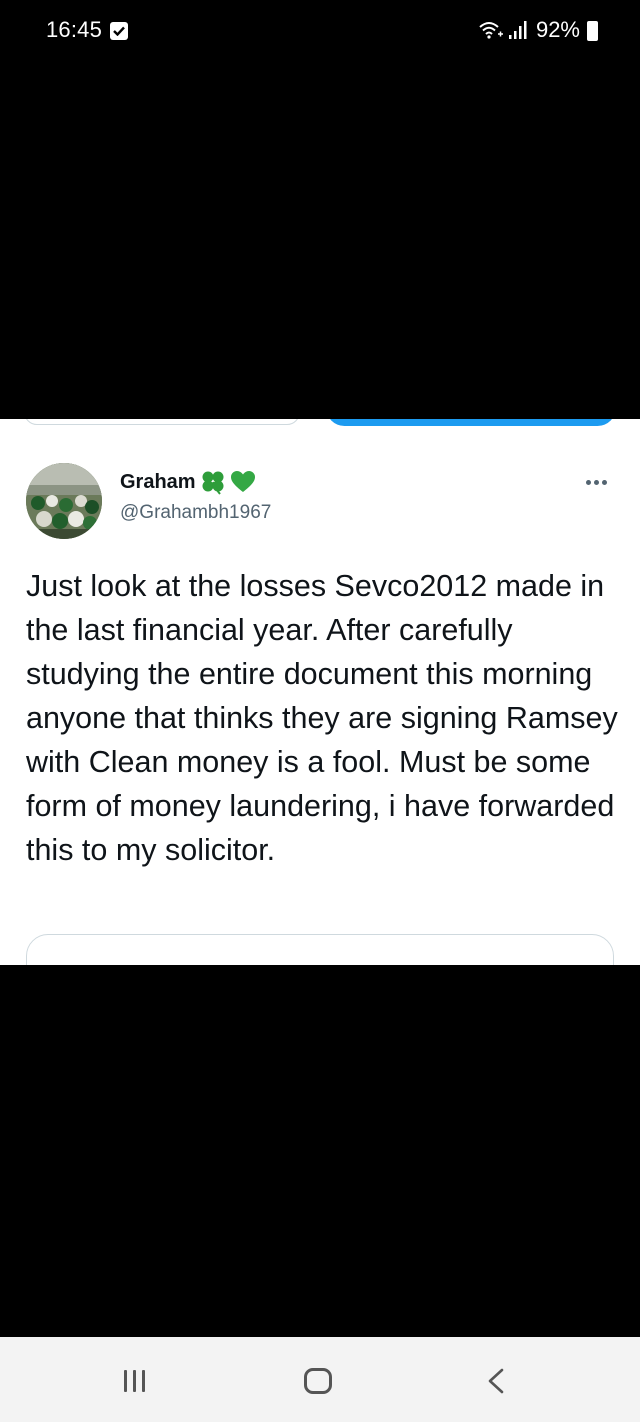  What do you see at coordinates (242, 481) in the screenshot?
I see `green-heart-icon` at bounding box center [242, 481].